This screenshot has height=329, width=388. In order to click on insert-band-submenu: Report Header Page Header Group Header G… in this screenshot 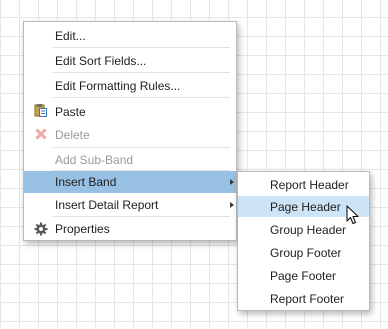, I will do `click(303, 241)`.